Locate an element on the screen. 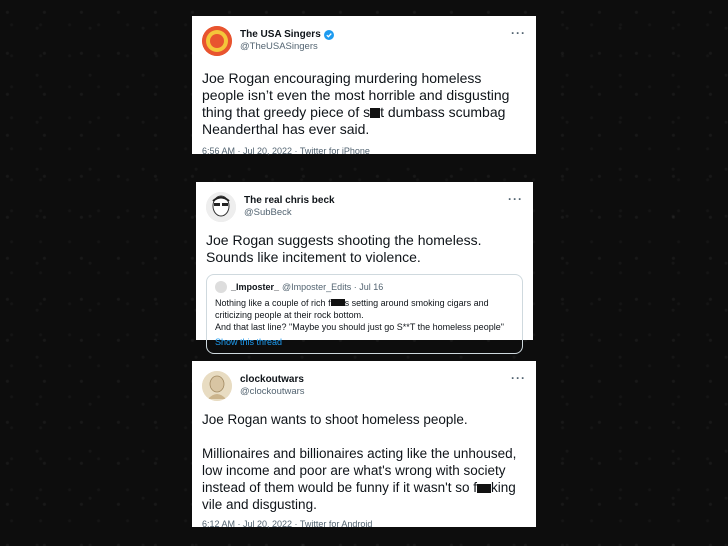 Image resolution: width=728 pixels, height=546 pixels. display-name: The USA Singers is located at coordinates (287, 35).